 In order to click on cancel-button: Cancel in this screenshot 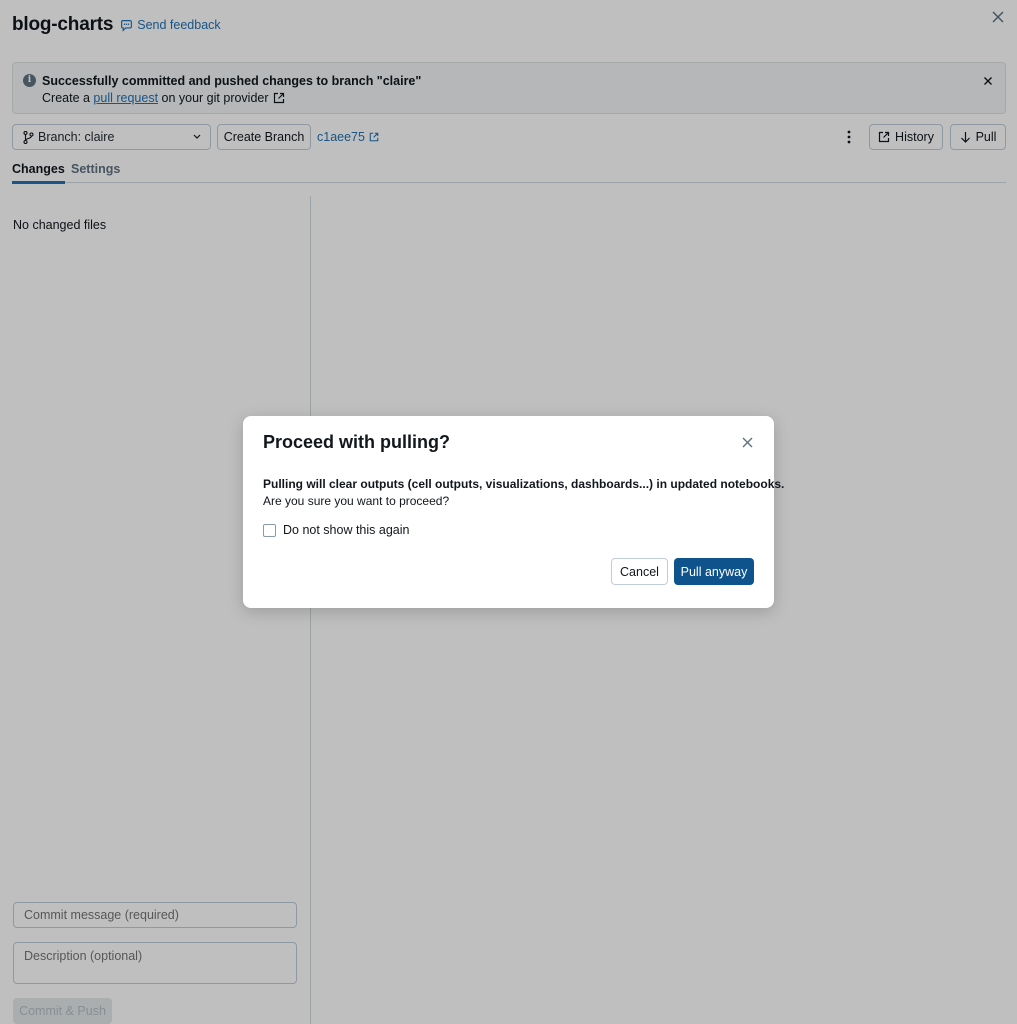, I will do `click(639, 571)`.